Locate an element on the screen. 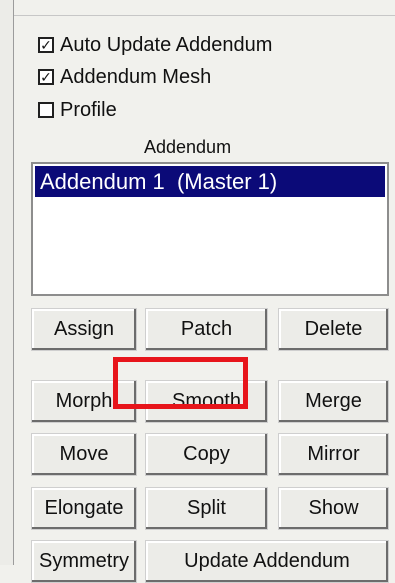  assign-button: Assign is located at coordinates (84, 329).